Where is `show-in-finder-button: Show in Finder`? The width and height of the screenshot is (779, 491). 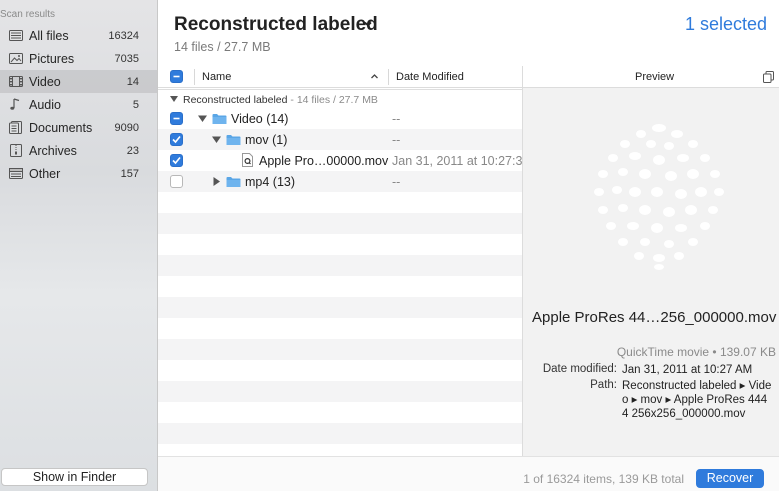
show-in-finder-button: Show in Finder is located at coordinates (74, 477).